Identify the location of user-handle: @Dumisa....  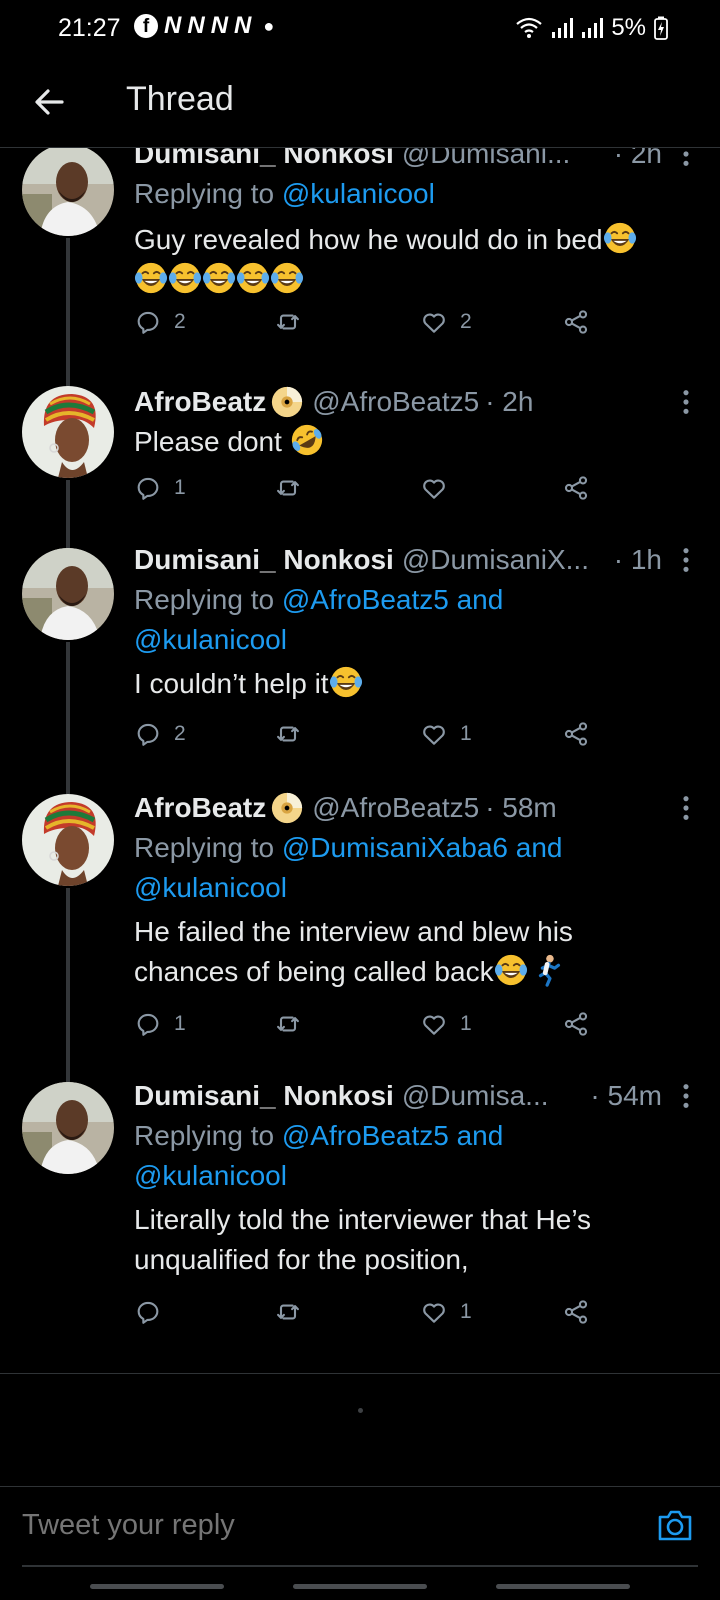
(475, 1096).